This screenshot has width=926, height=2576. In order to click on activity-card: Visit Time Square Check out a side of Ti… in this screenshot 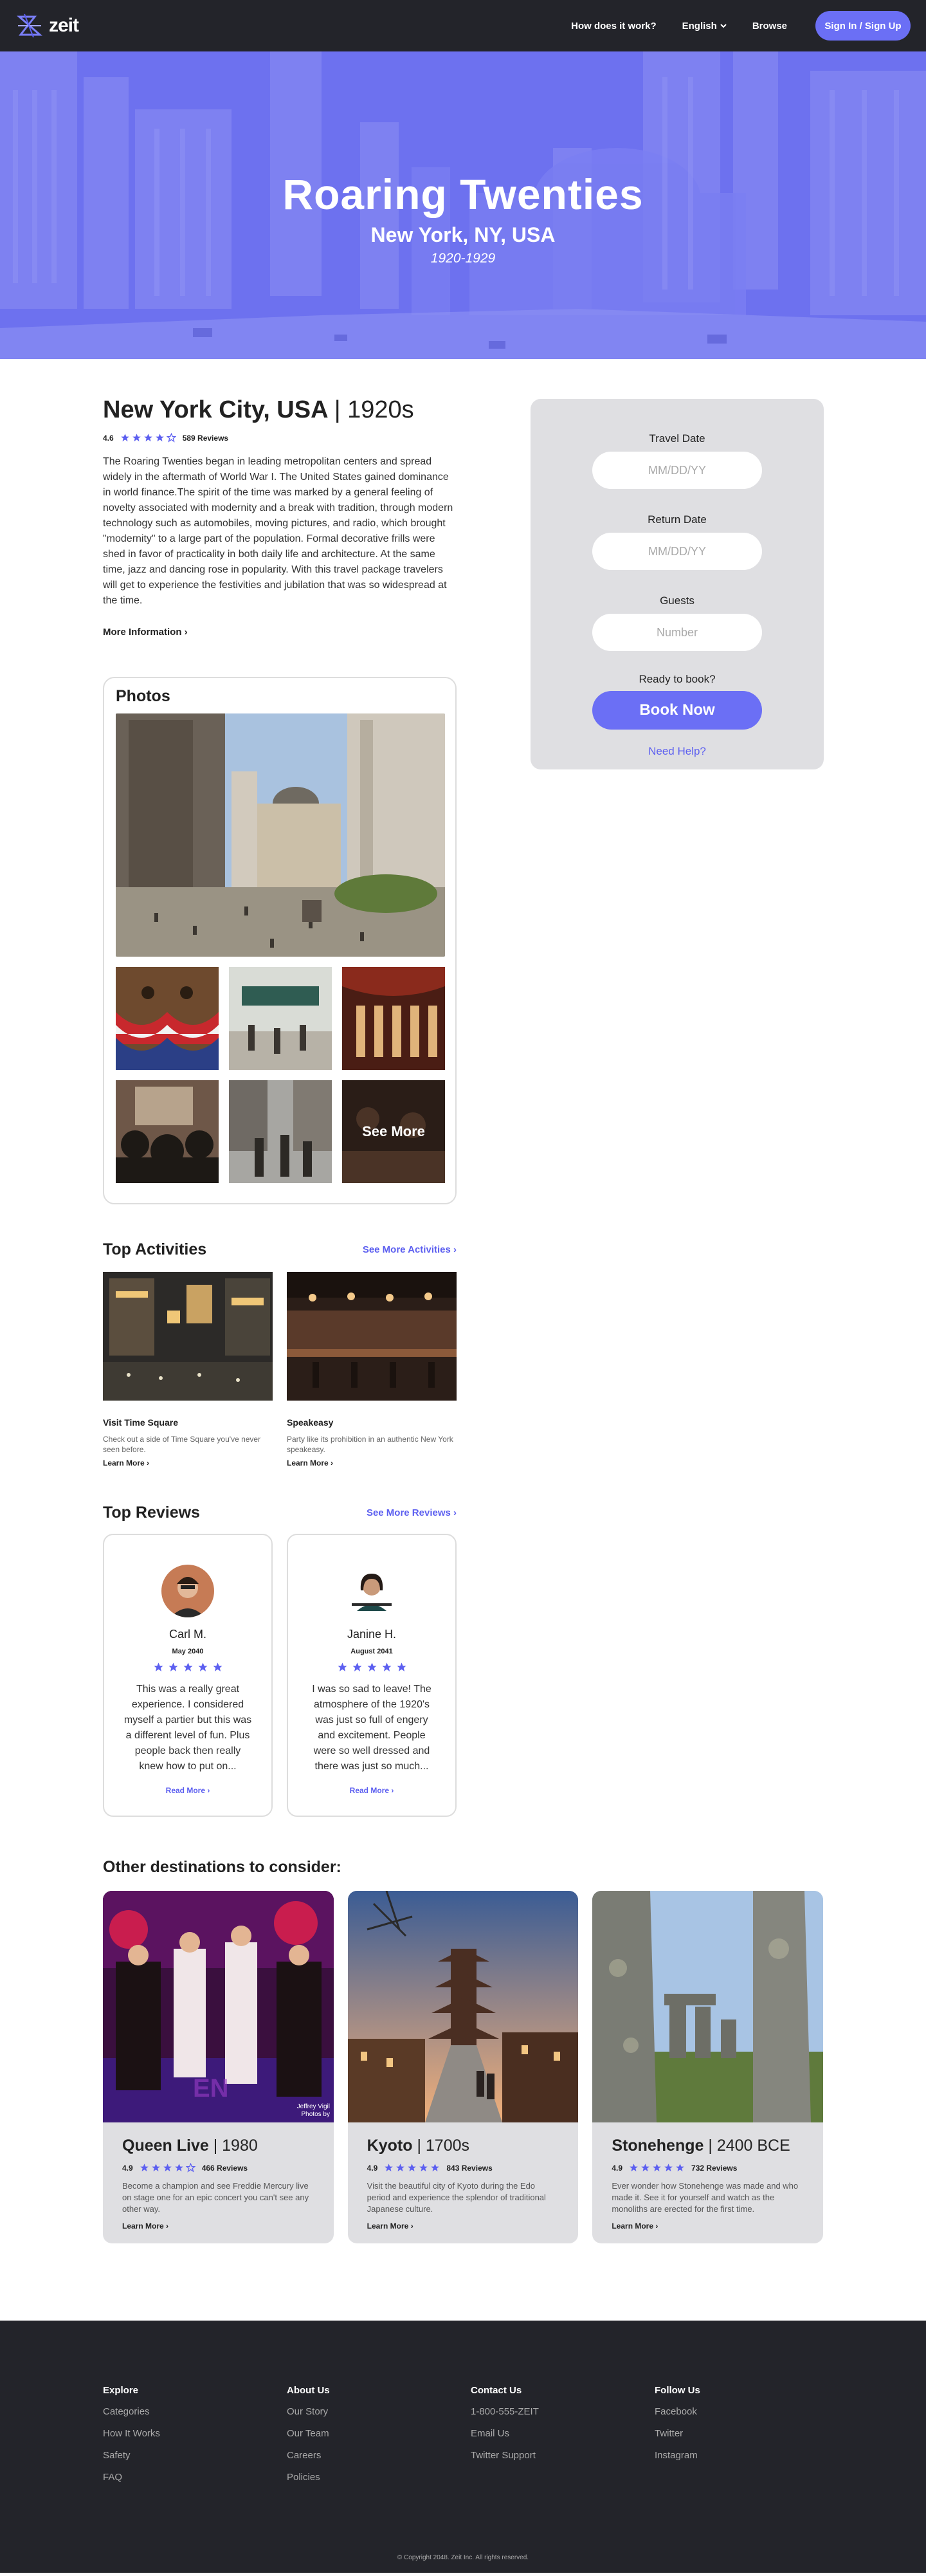, I will do `click(188, 1369)`.